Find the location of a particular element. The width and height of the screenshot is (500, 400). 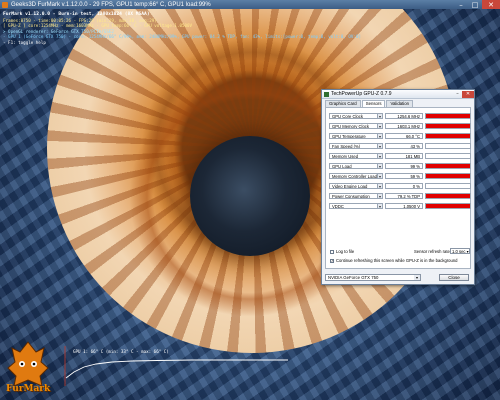

sensor-name: Fan Speed (%) is located at coordinates (353, 145).